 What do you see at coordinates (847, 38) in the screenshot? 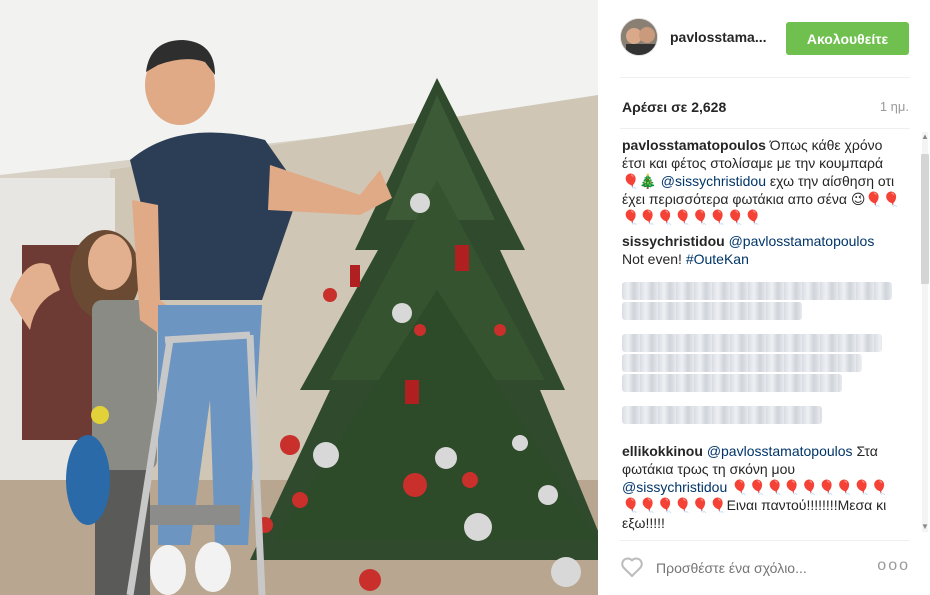
I see `following-button: Ακολουθείτε` at bounding box center [847, 38].